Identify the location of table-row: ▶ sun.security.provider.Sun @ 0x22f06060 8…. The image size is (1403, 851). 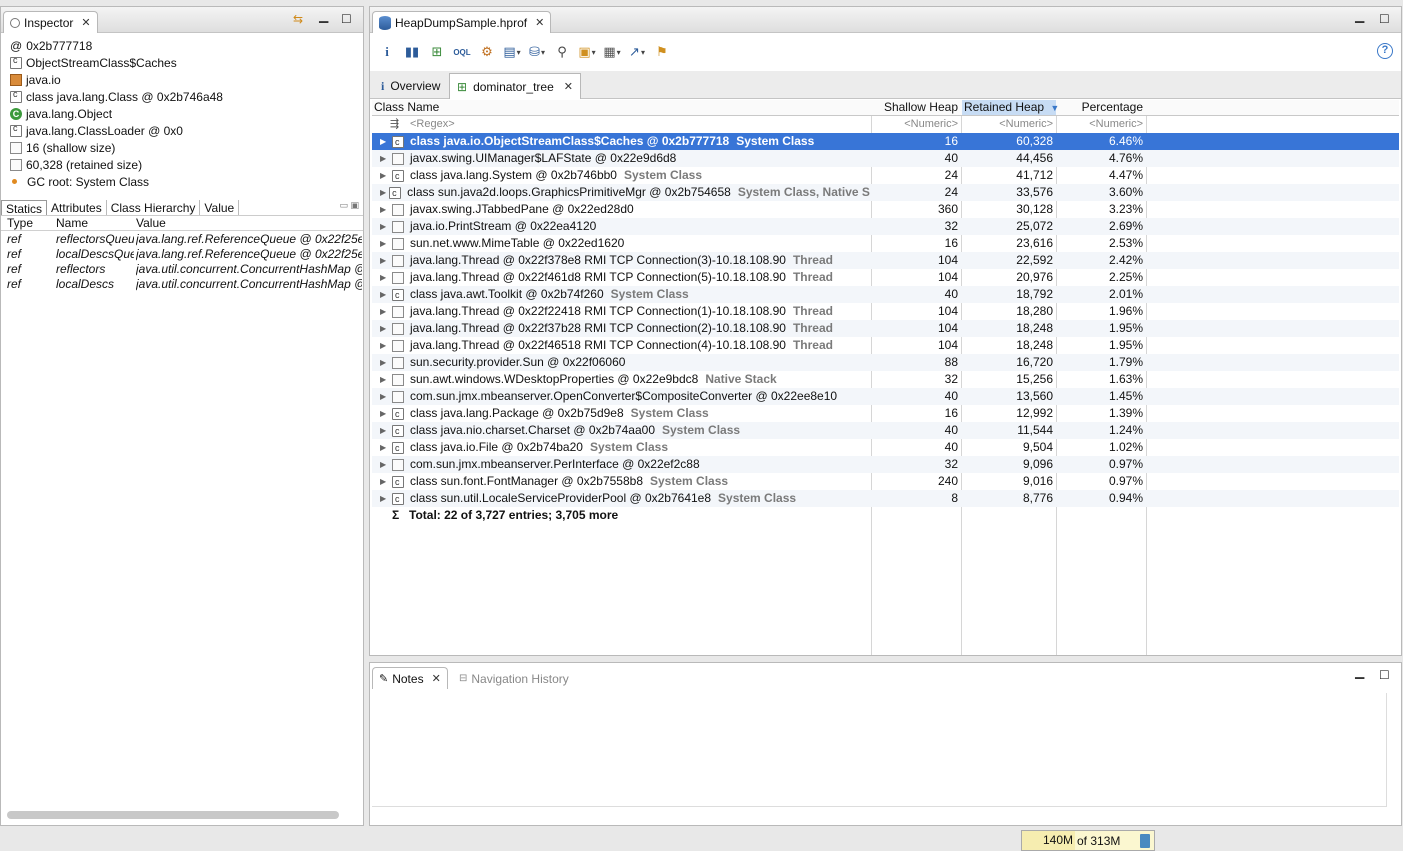
(885, 362).